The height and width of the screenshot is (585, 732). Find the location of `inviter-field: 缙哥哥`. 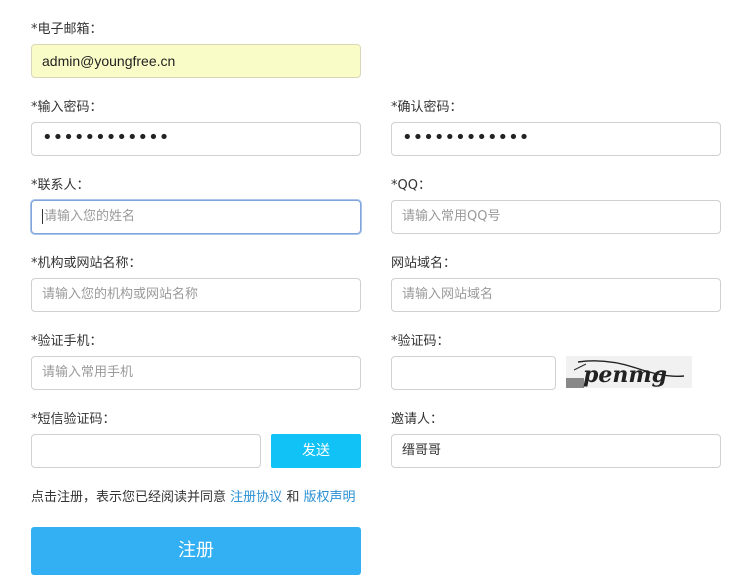

inviter-field: 缙哥哥 is located at coordinates (556, 451).